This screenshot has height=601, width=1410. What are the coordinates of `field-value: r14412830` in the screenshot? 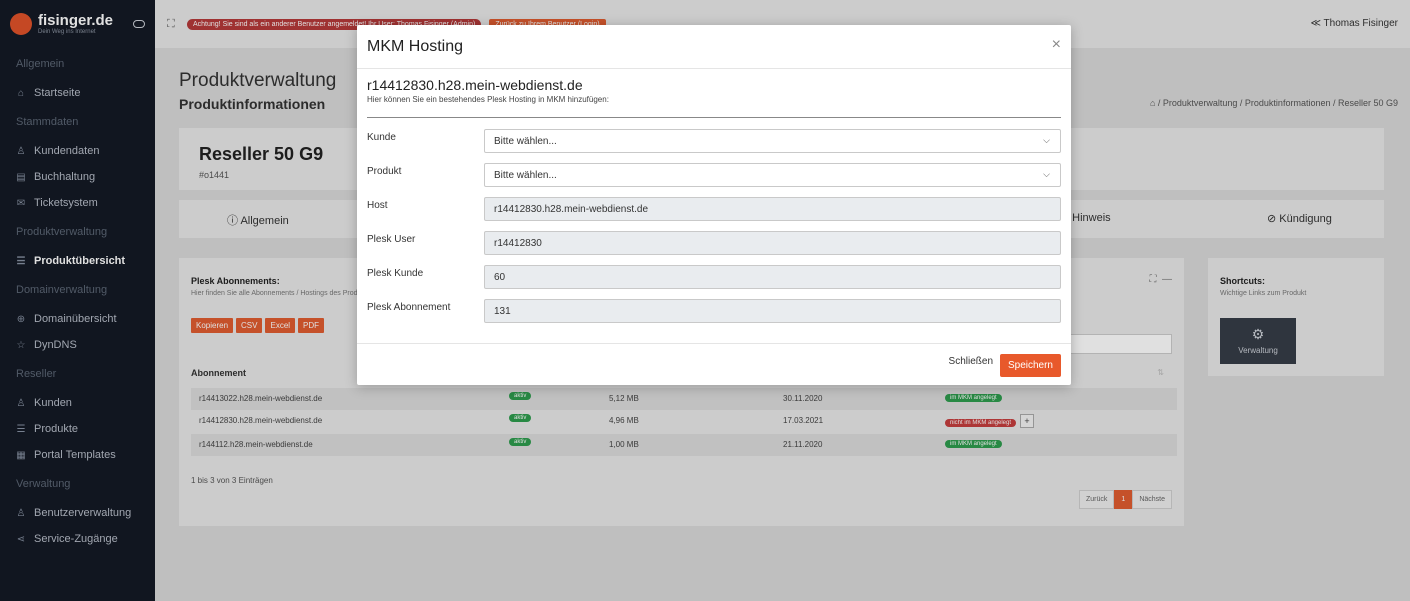 It's located at (518, 243).